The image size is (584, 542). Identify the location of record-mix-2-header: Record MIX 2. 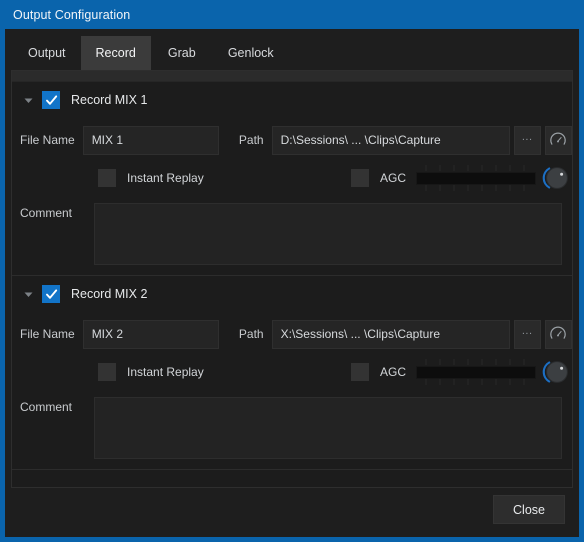
(292, 294).